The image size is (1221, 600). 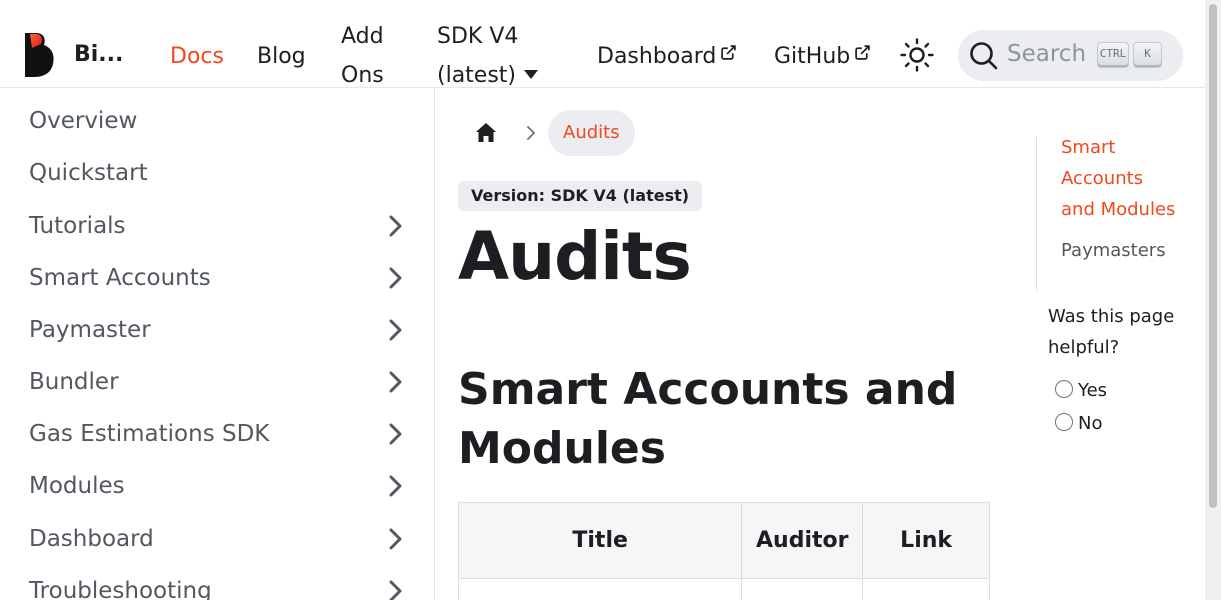 I want to click on feedback-yes-option: Yes, so click(x=1081, y=389).